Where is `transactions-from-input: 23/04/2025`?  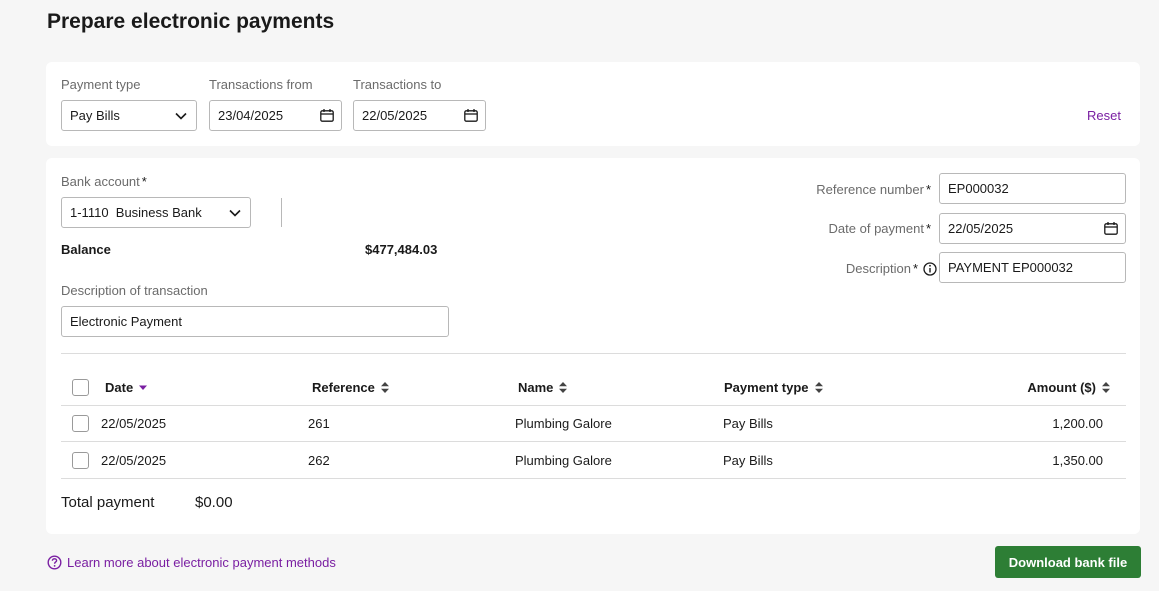 transactions-from-input: 23/04/2025 is located at coordinates (275, 115).